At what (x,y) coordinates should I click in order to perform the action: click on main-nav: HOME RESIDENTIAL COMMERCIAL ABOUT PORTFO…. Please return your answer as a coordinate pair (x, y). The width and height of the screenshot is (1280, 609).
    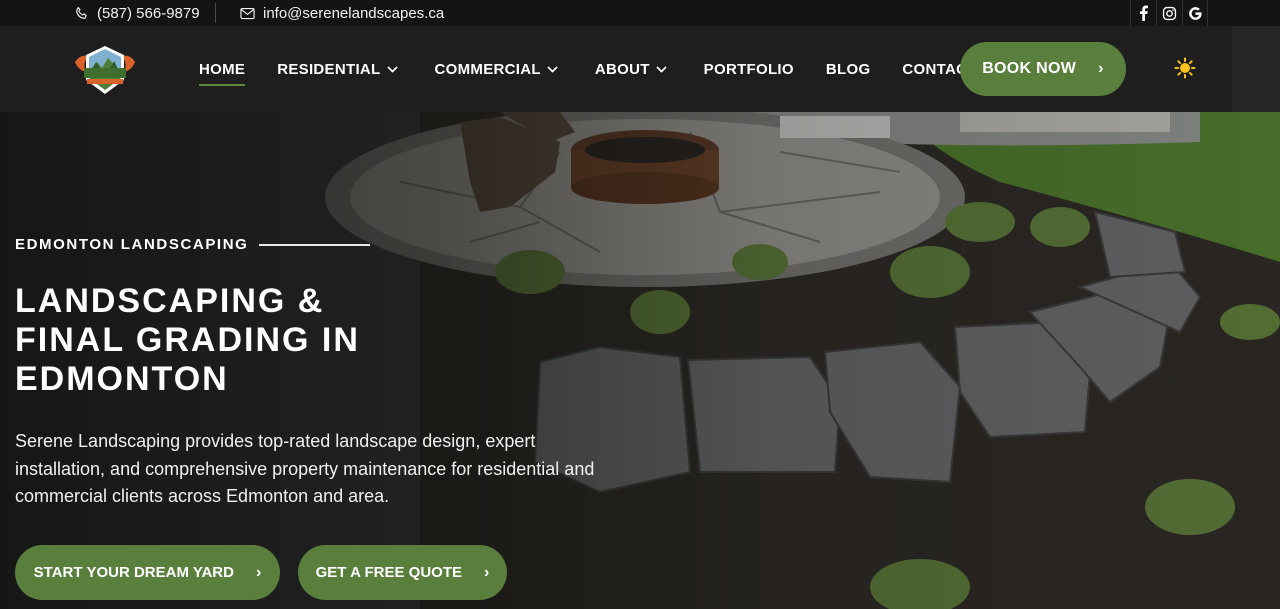
    Looking at the image, I should click on (588, 69).